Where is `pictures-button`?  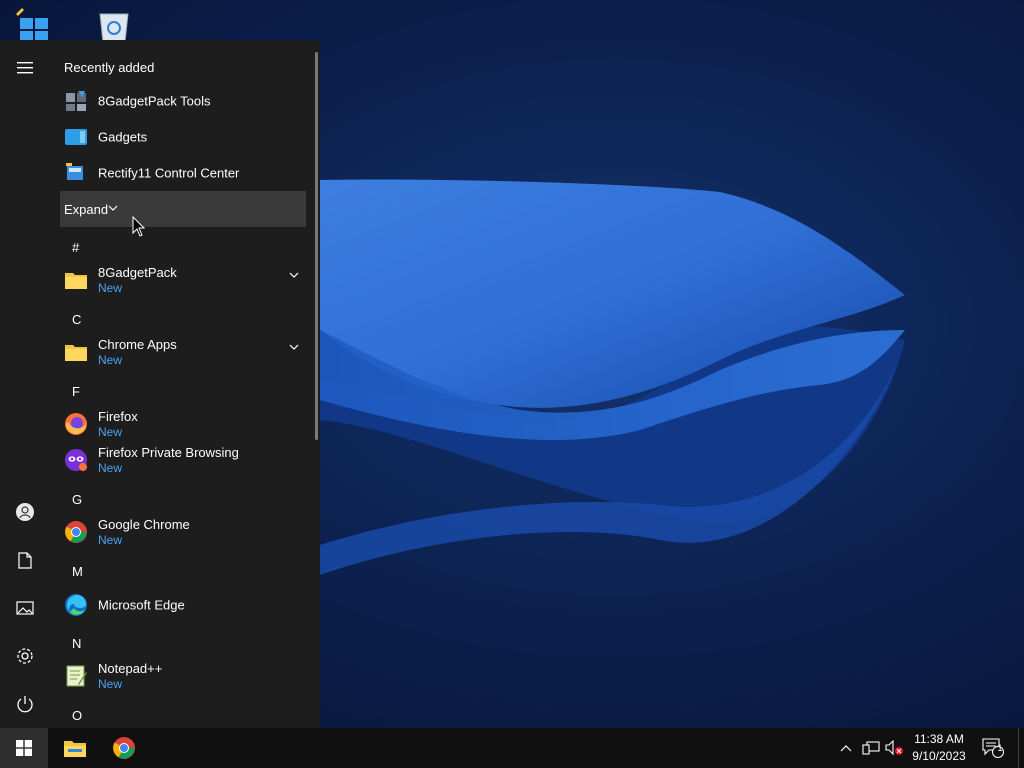 pictures-button is located at coordinates (25, 608).